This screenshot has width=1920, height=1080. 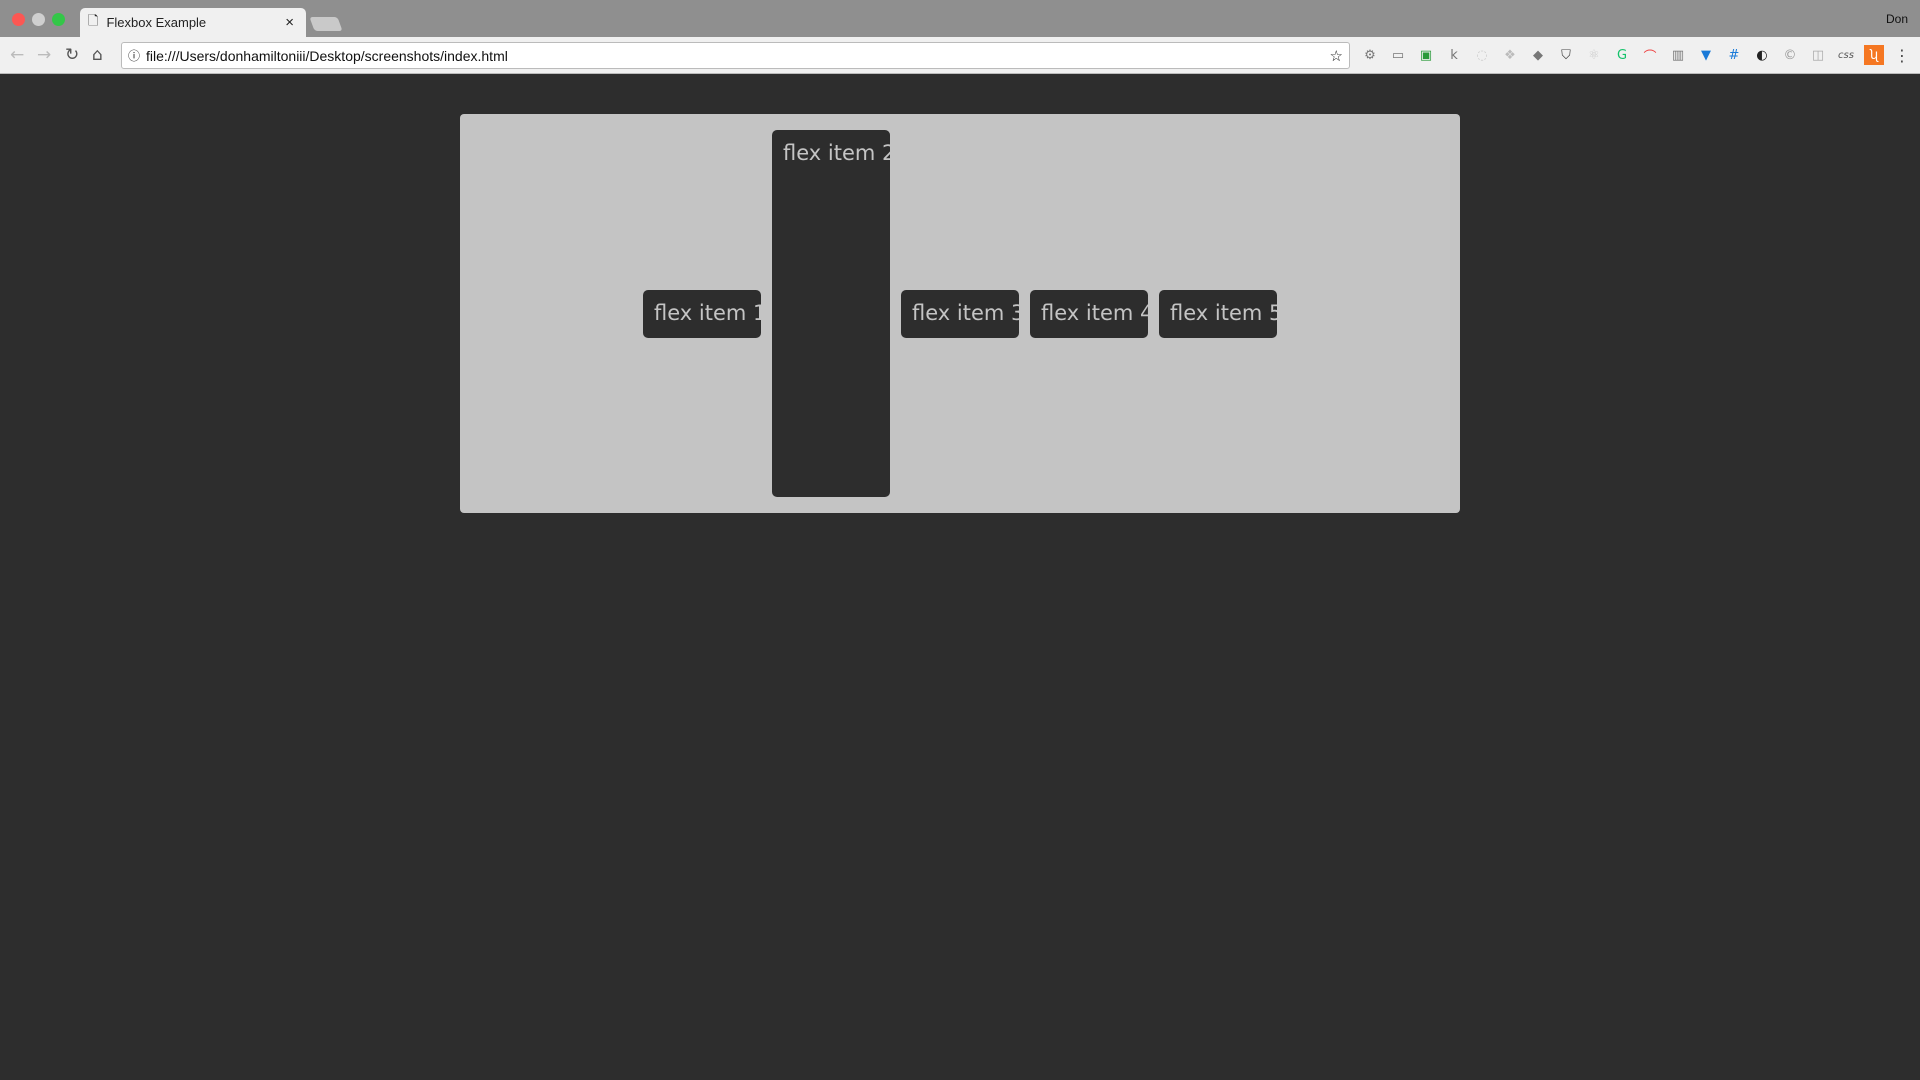 I want to click on css-icon: css, so click(x=1846, y=55).